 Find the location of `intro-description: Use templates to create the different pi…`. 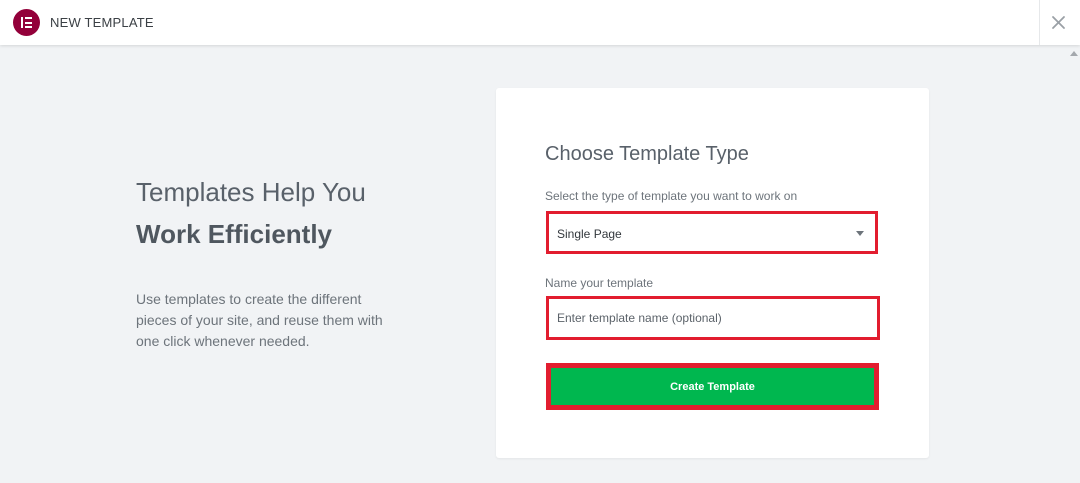

intro-description: Use templates to create the different pi… is located at coordinates (259, 320).